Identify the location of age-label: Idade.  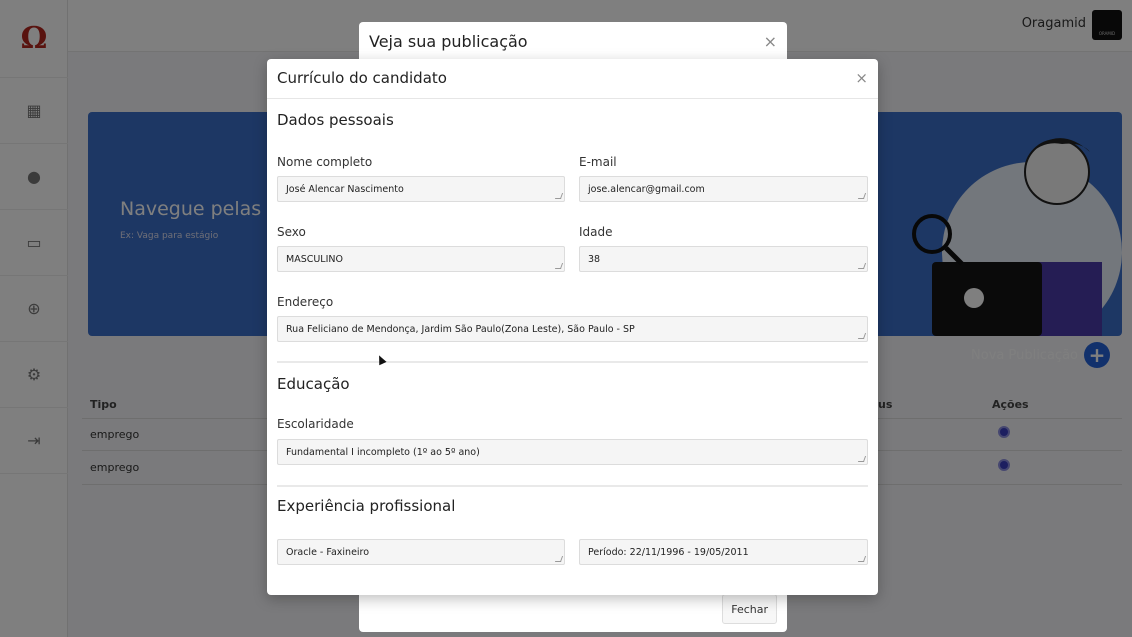
(596, 232).